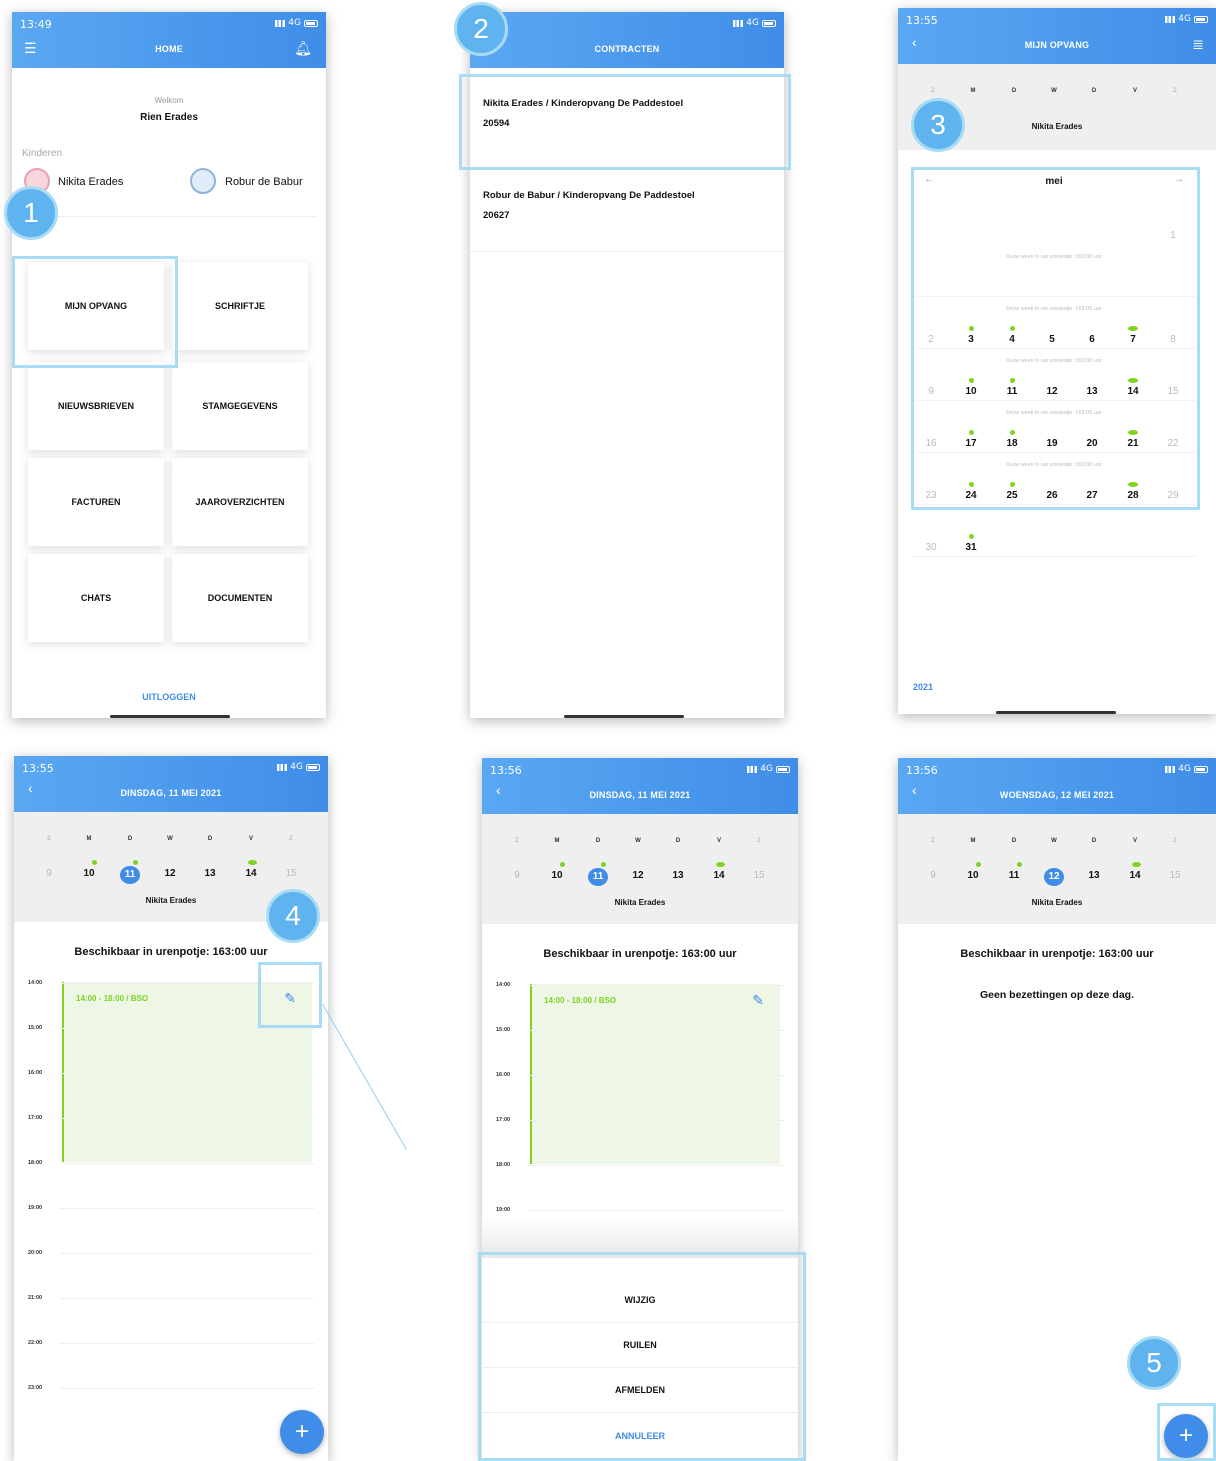  I want to click on list-icon: ≣, so click(1198, 44).